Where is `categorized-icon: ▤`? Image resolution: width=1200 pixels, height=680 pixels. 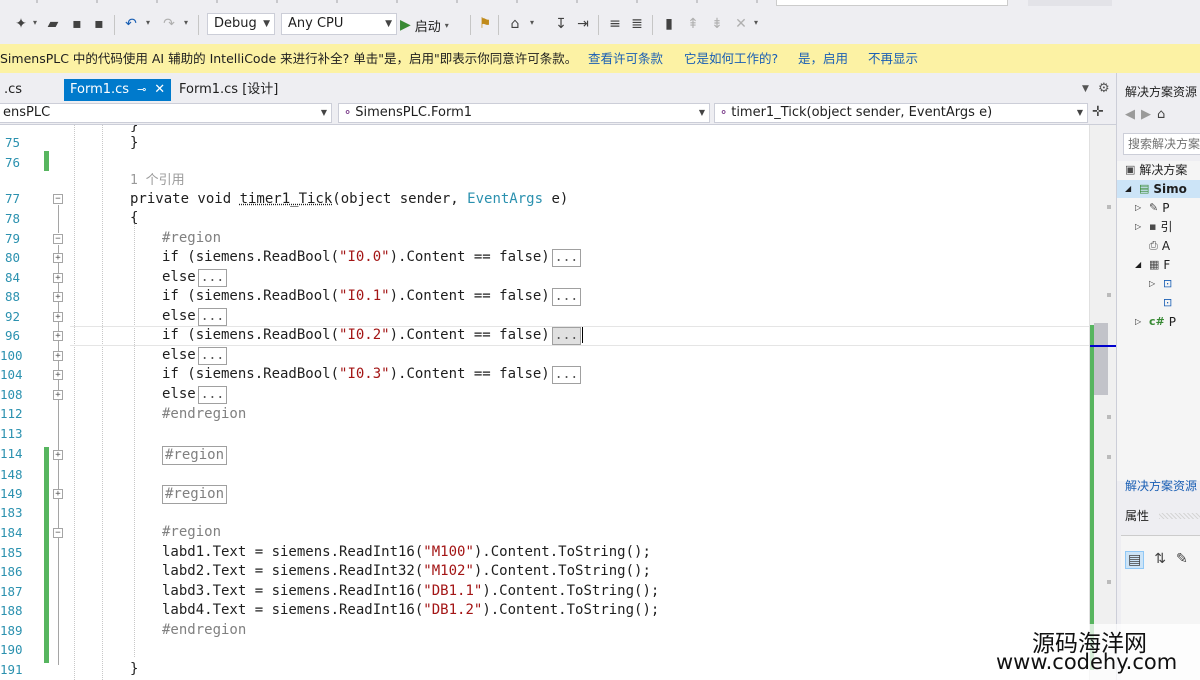 categorized-icon: ▤ is located at coordinates (1135, 560).